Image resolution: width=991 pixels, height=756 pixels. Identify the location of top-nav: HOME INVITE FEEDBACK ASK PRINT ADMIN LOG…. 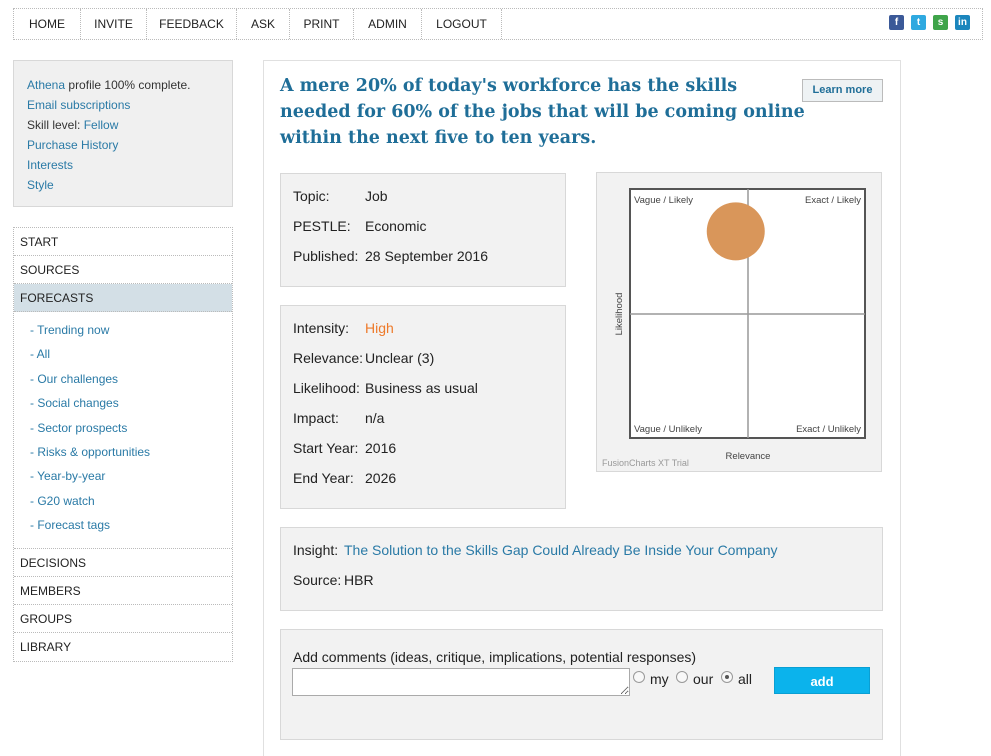
(498, 24).